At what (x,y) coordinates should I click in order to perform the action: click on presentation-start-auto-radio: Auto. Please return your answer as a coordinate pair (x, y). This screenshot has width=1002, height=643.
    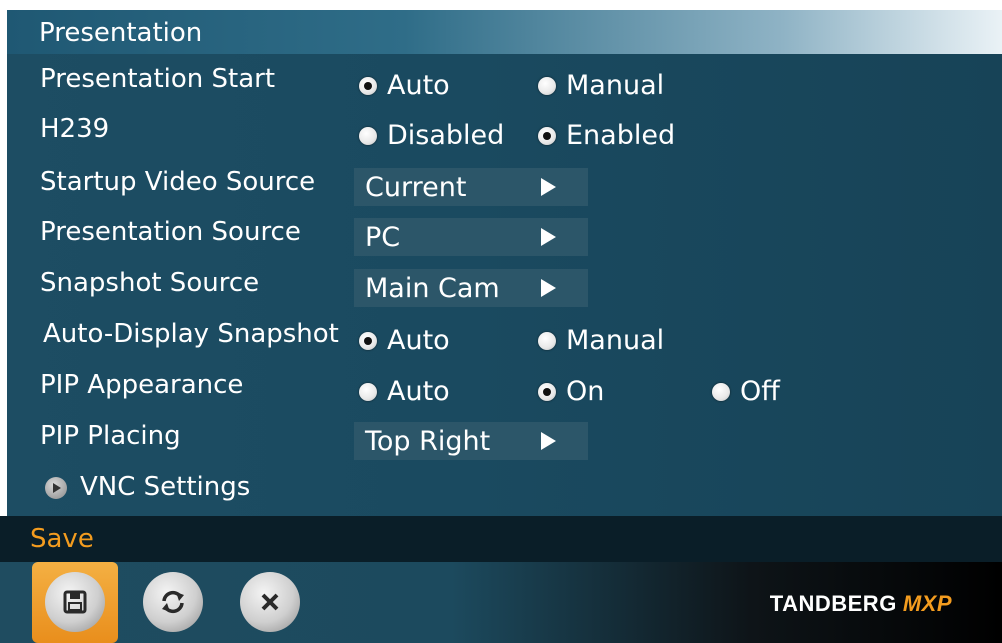
    Looking at the image, I should click on (404, 85).